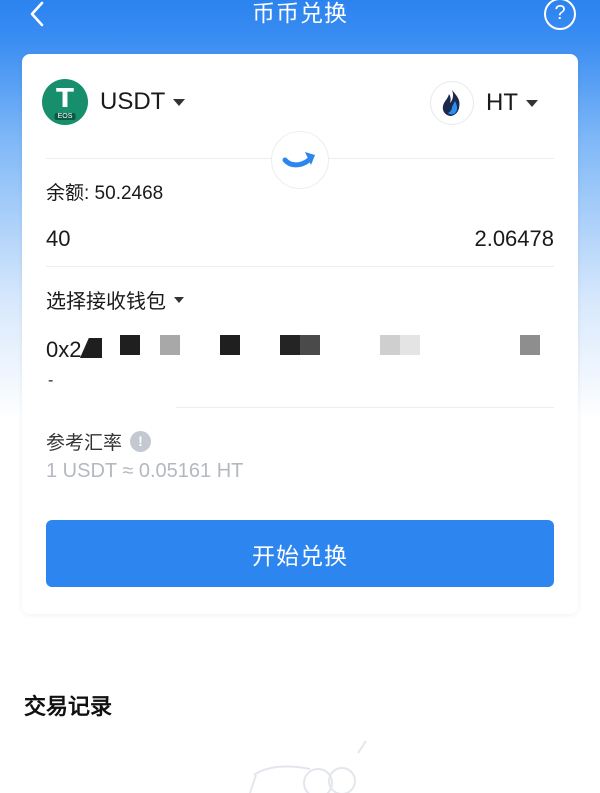  I want to click on wallet-address: 0x2, so click(64, 349).